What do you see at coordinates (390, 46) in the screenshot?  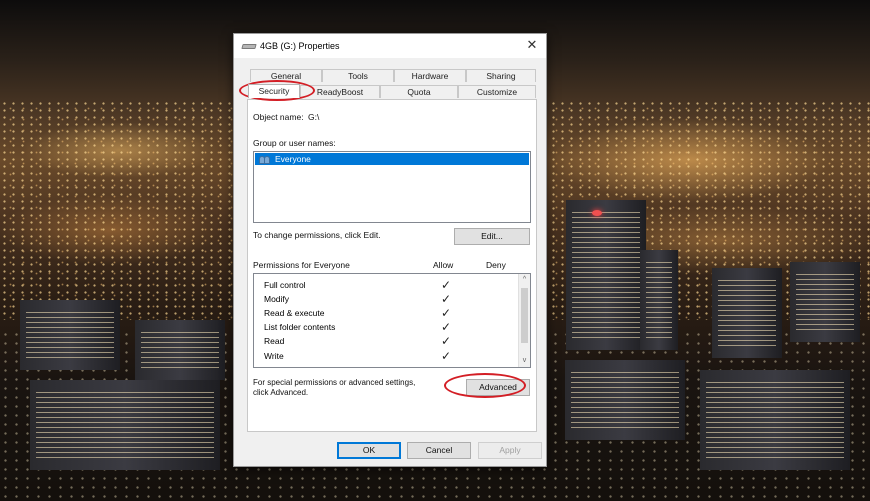 I see `title-bar: 4GB (G:) Properties ✕` at bounding box center [390, 46].